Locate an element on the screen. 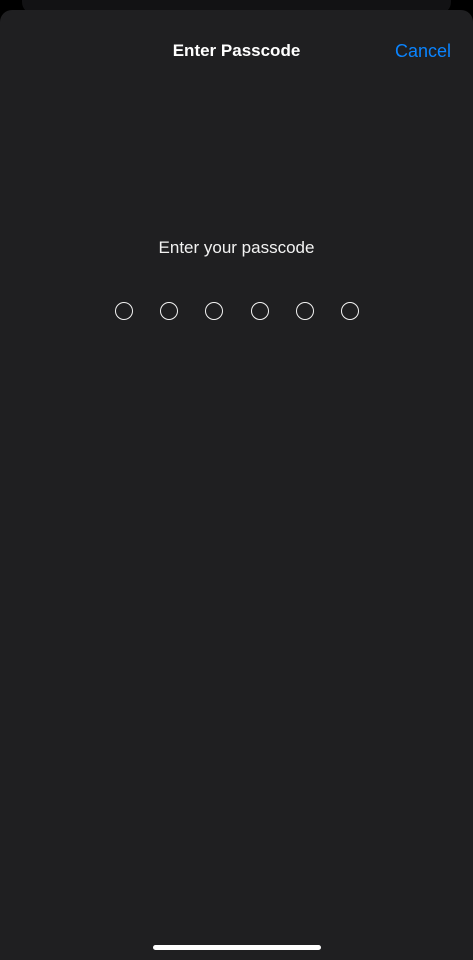 The height and width of the screenshot is (960, 473). cancel-button: Cancel is located at coordinates (423, 51).